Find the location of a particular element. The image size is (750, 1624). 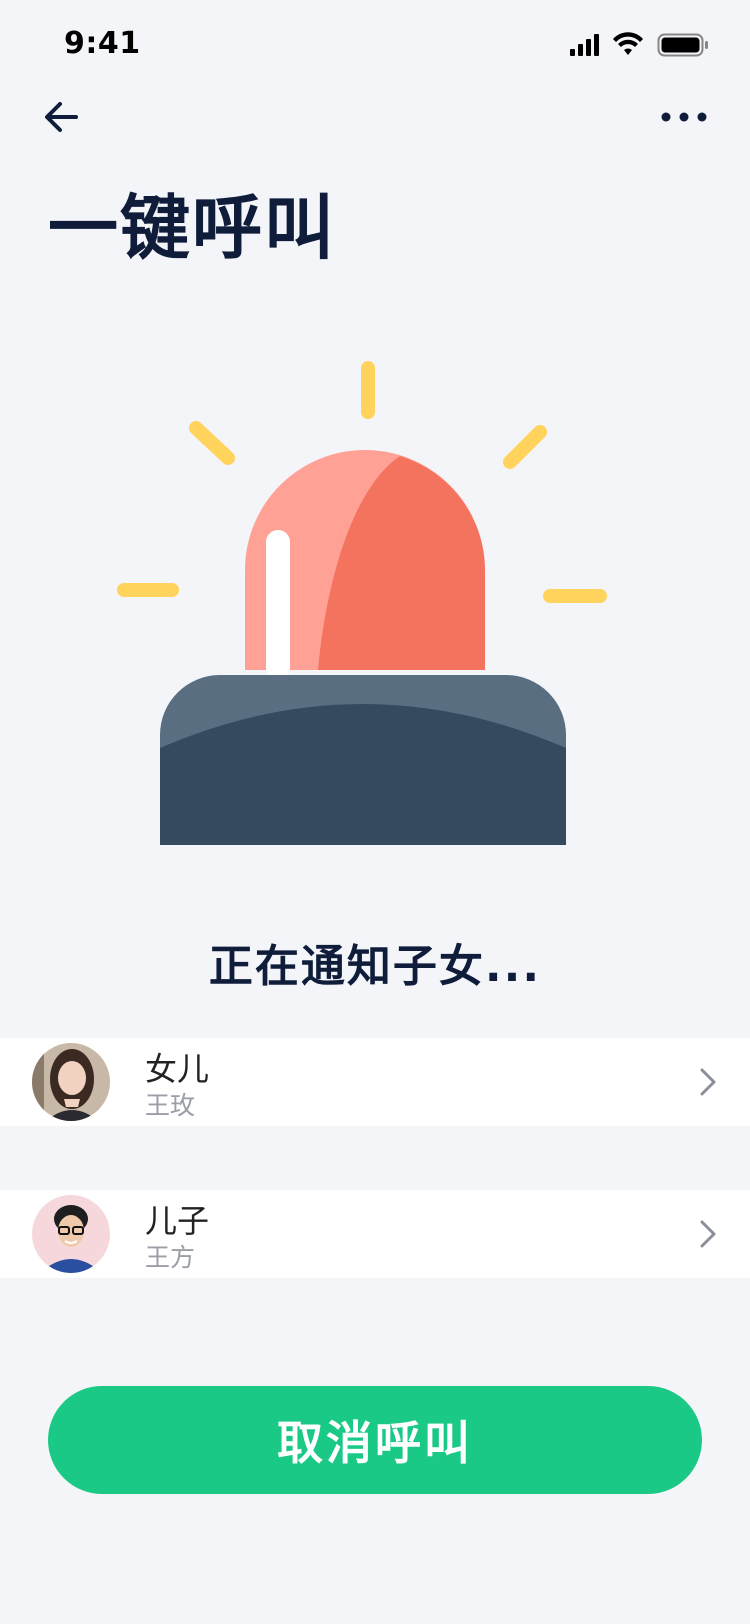

status-bar: 9:41 is located at coordinates (375, 44).